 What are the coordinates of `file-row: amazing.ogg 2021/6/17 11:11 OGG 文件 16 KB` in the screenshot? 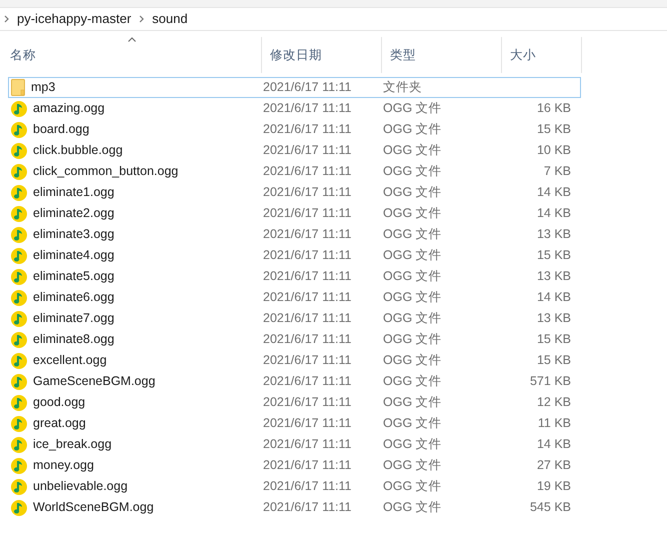 It's located at (294, 108).